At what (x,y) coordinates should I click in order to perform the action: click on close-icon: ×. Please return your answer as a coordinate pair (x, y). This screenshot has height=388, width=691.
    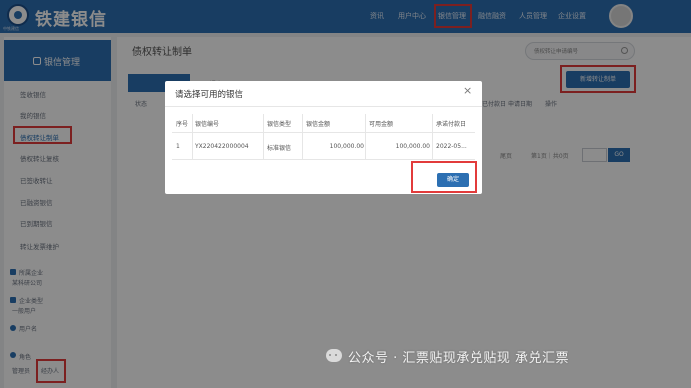
    Looking at the image, I should click on (467, 91).